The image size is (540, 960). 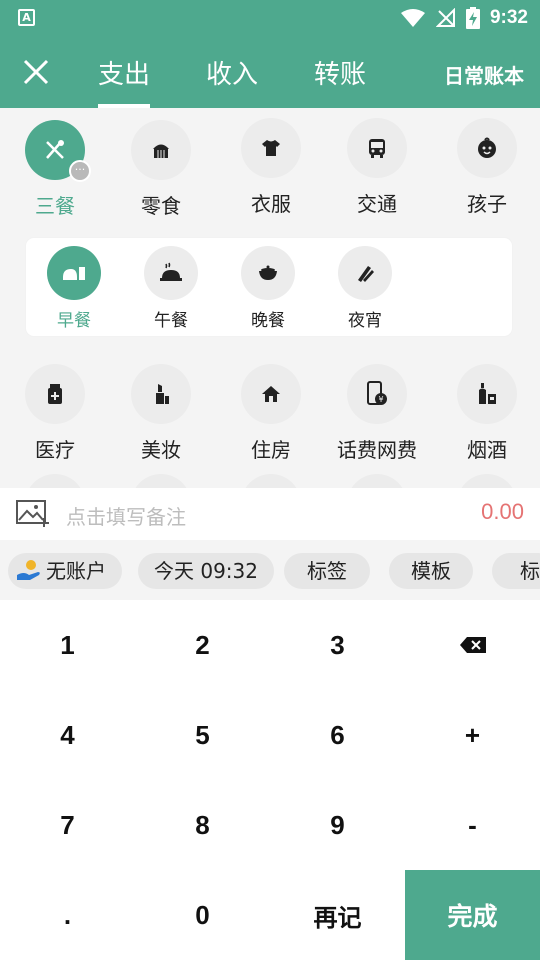 I want to click on status-time: 9:32, so click(x=508, y=17).